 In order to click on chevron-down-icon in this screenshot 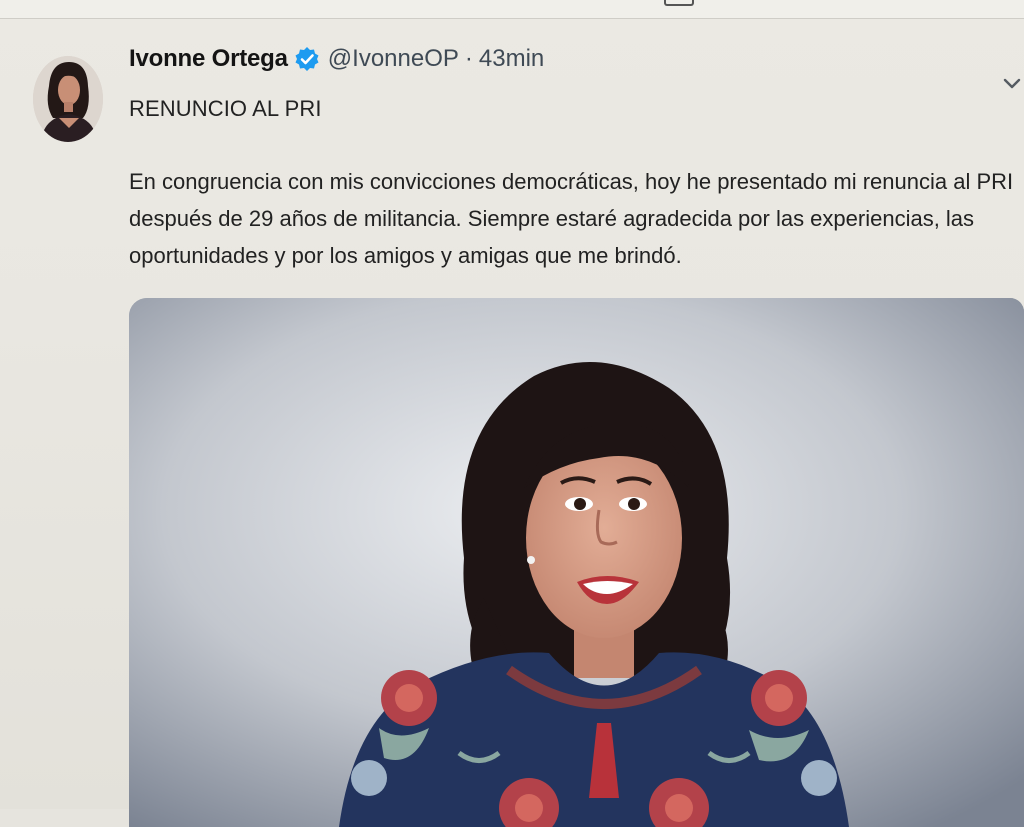, I will do `click(1012, 84)`.